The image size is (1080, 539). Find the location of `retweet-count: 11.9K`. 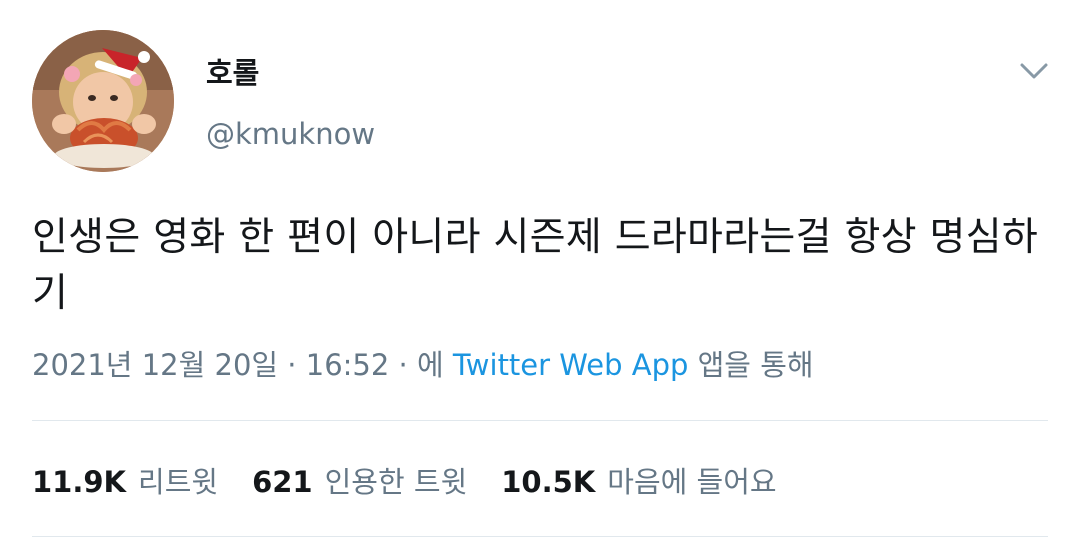

retweet-count: 11.9K is located at coordinates (79, 482).